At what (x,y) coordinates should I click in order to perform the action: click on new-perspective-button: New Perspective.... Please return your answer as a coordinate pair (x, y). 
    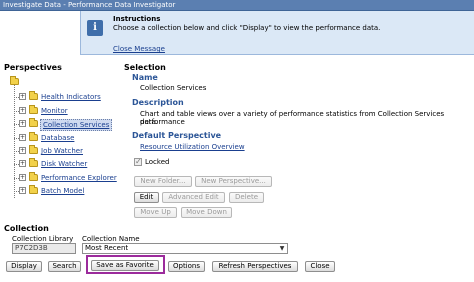
    Looking at the image, I should click on (233, 181).